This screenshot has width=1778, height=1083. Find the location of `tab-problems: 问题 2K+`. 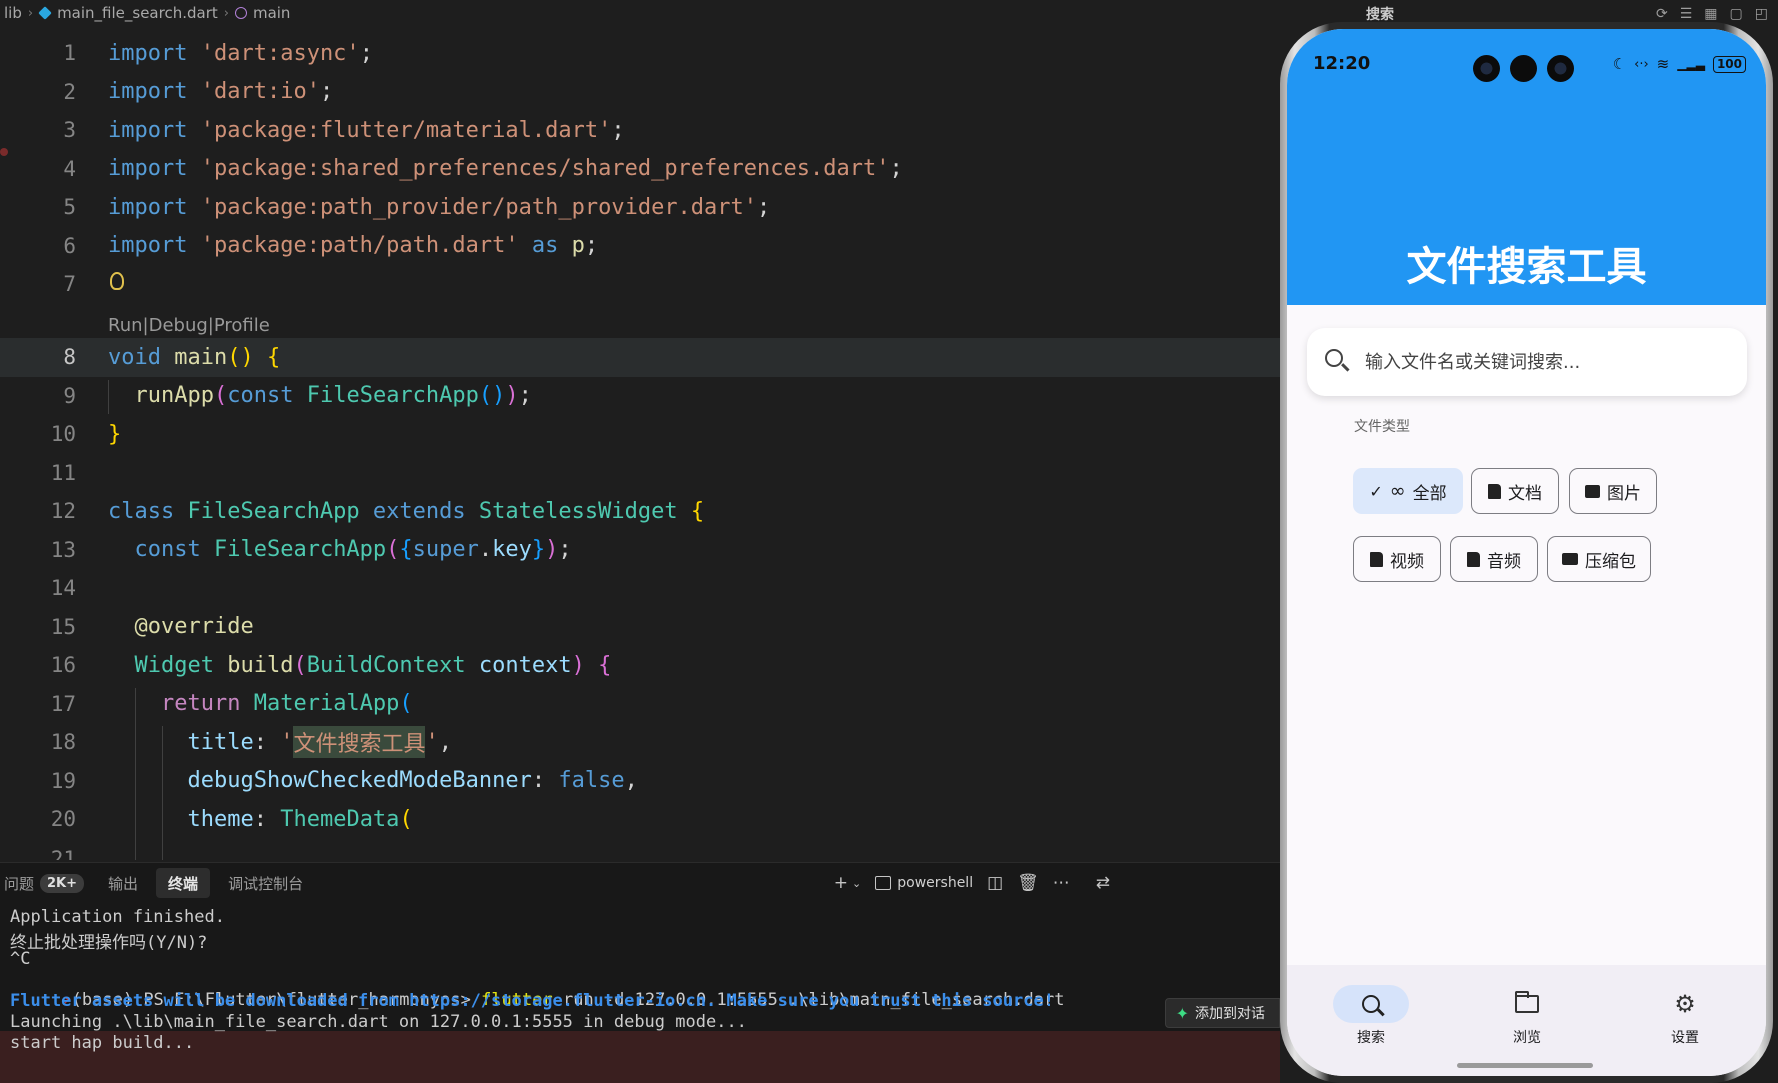

tab-problems: 问题 2K+ is located at coordinates (48, 883).